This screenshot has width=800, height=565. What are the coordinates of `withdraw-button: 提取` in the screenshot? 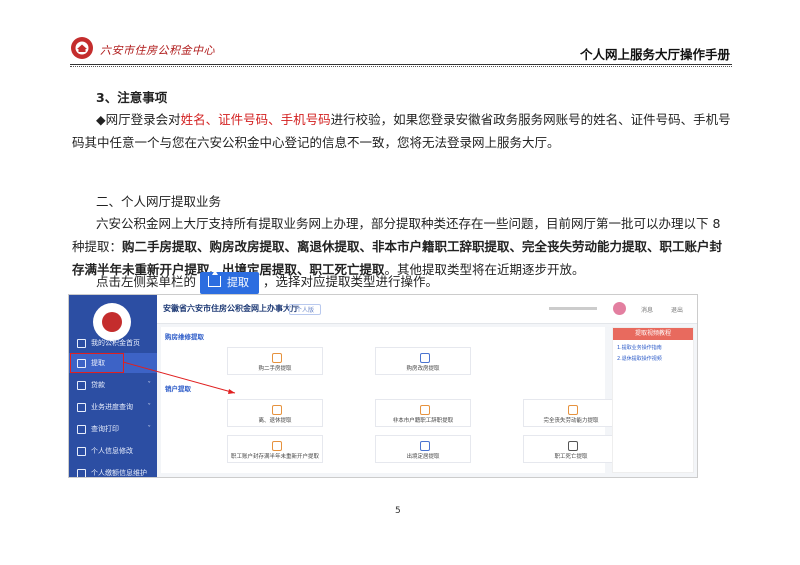 It's located at (230, 281).